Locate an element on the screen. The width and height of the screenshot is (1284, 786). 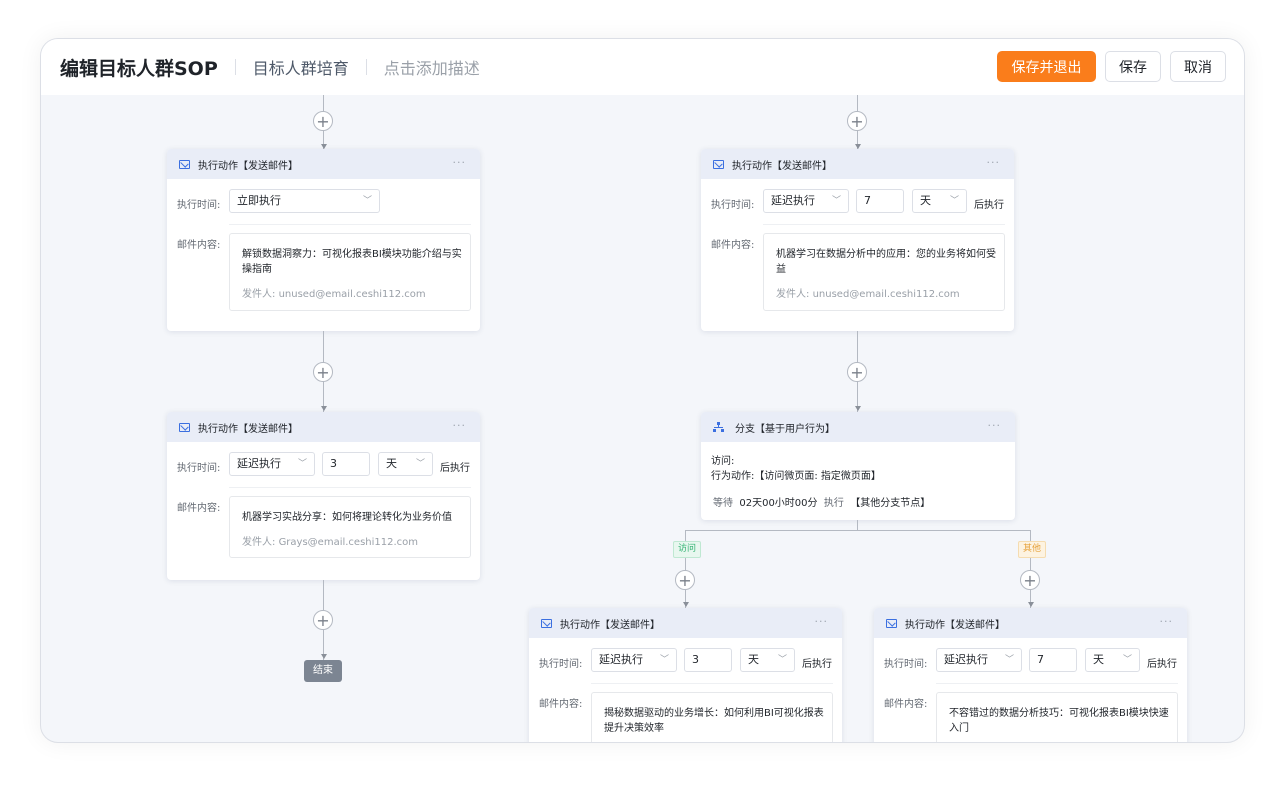
mail-icon is located at coordinates (891, 623).